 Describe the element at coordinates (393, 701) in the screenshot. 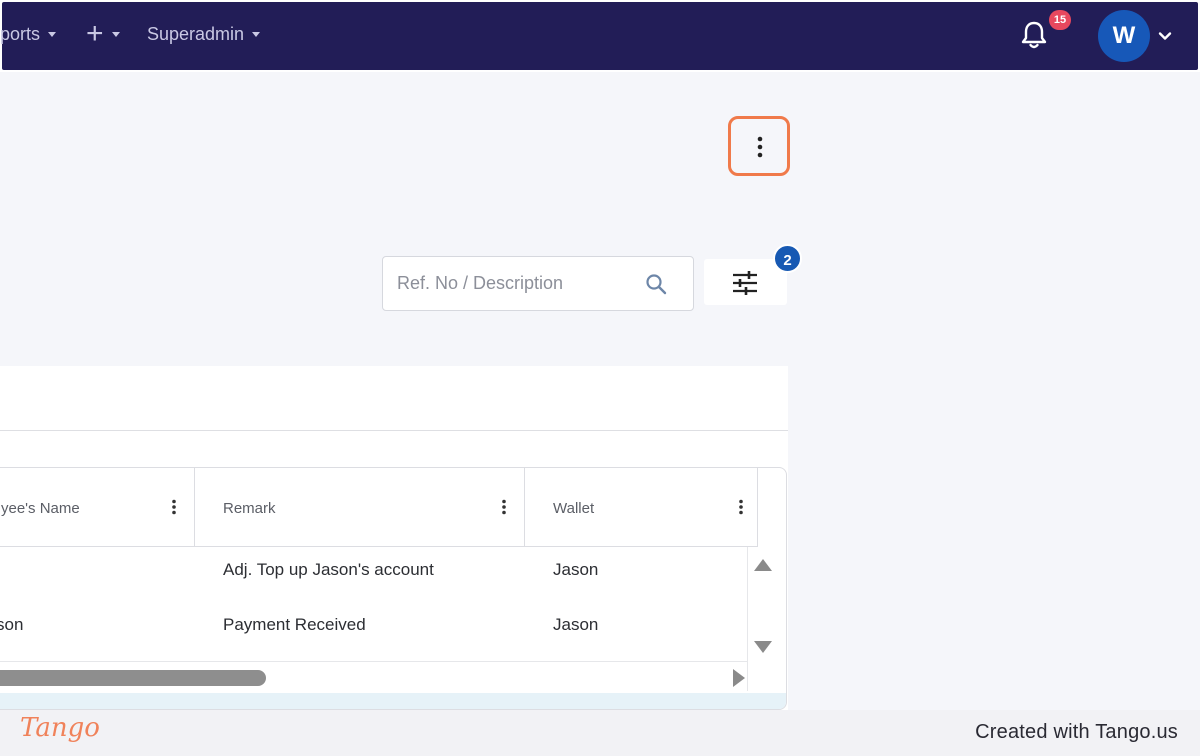

I see `grid-footer` at that location.